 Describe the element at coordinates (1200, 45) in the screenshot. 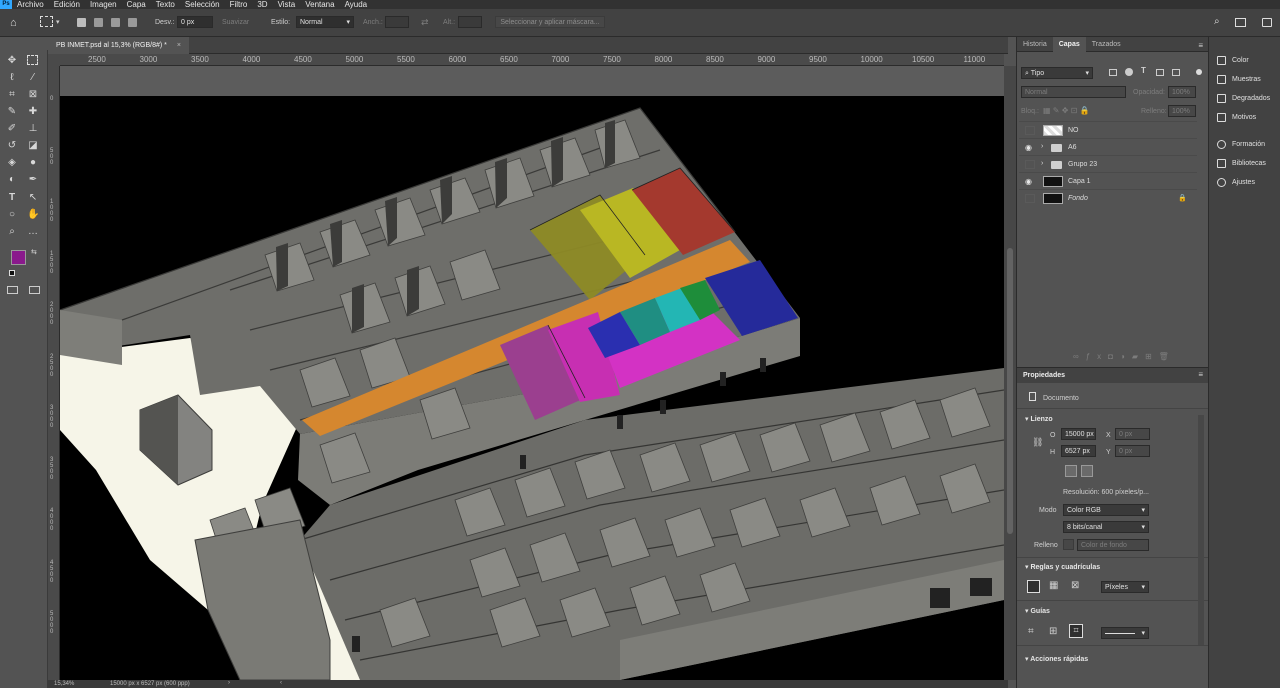

I see `panel-menu-icon: ≡` at that location.